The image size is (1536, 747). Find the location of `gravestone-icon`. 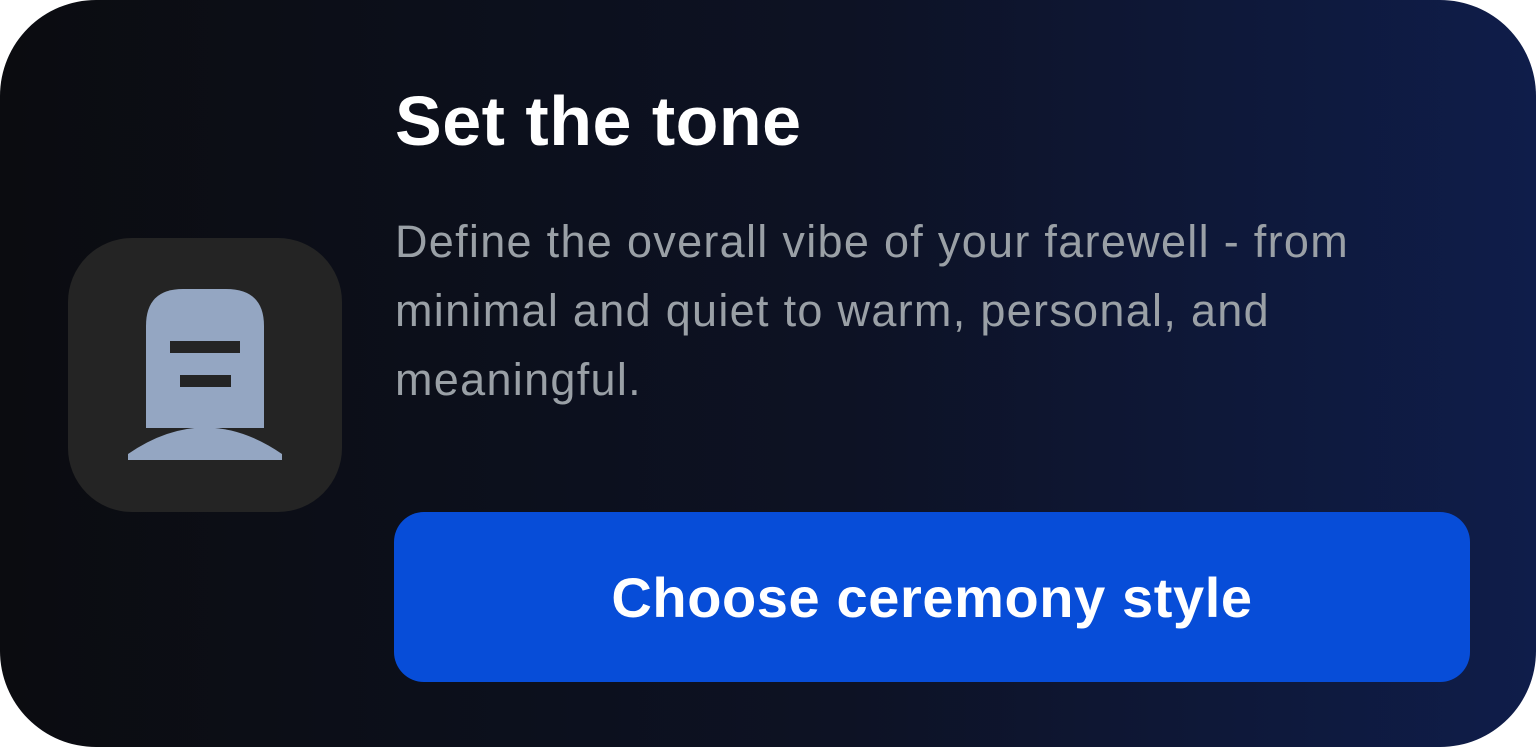

gravestone-icon is located at coordinates (205, 375).